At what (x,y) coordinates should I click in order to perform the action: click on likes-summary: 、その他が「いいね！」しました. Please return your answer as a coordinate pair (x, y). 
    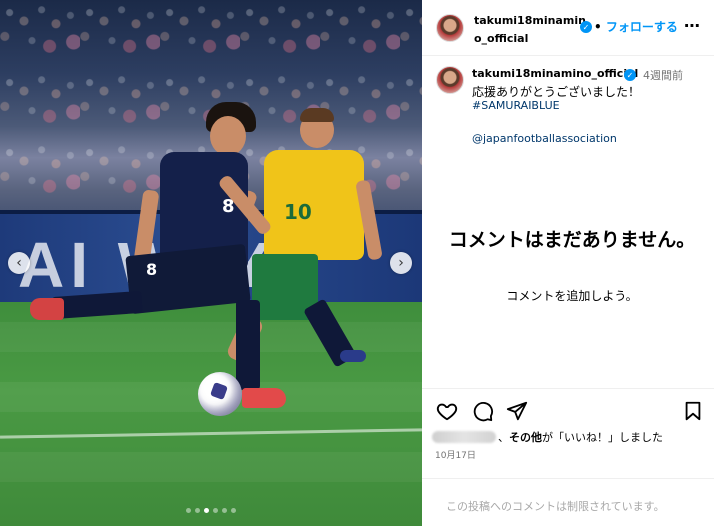
    Looking at the image, I should click on (580, 437).